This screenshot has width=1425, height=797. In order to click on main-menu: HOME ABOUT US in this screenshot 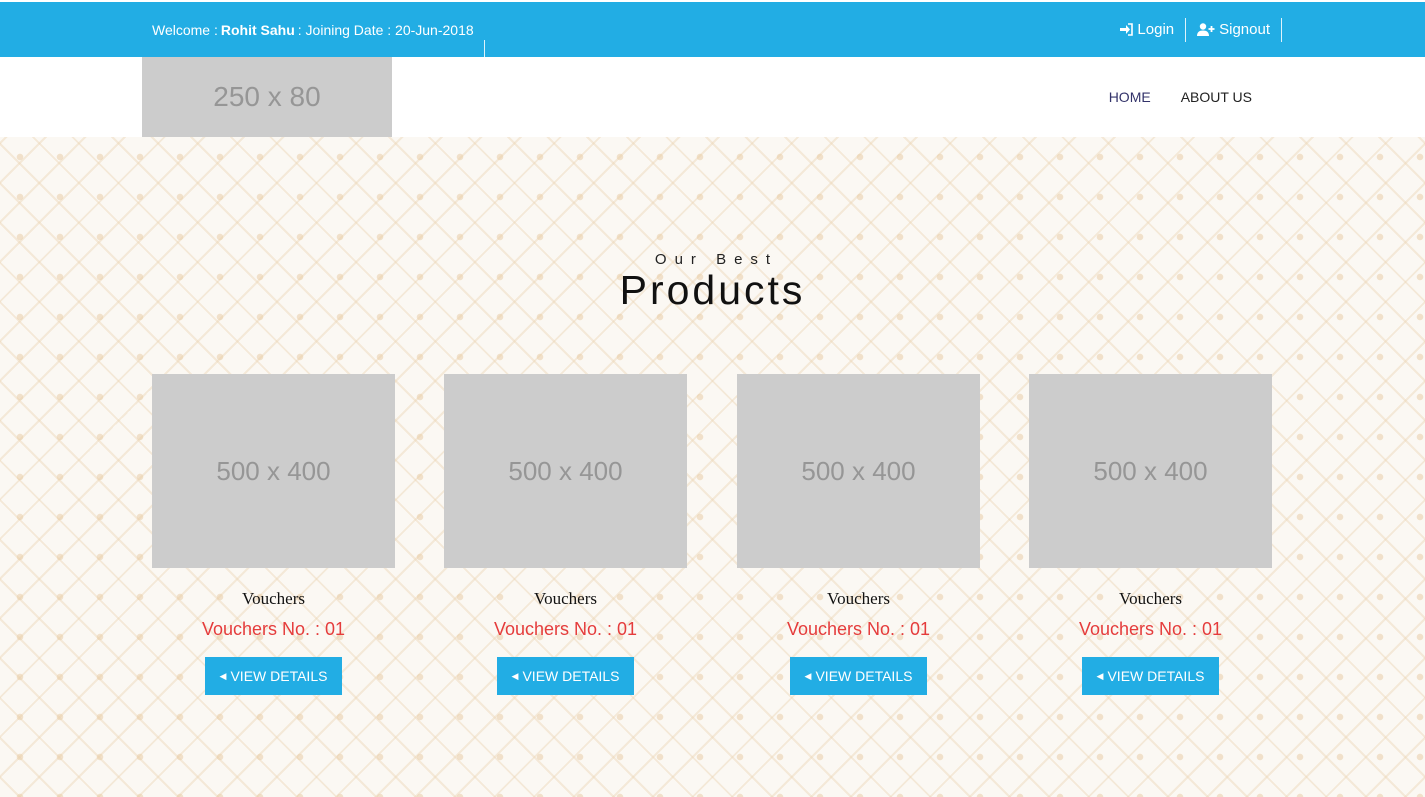, I will do `click(1165, 97)`.